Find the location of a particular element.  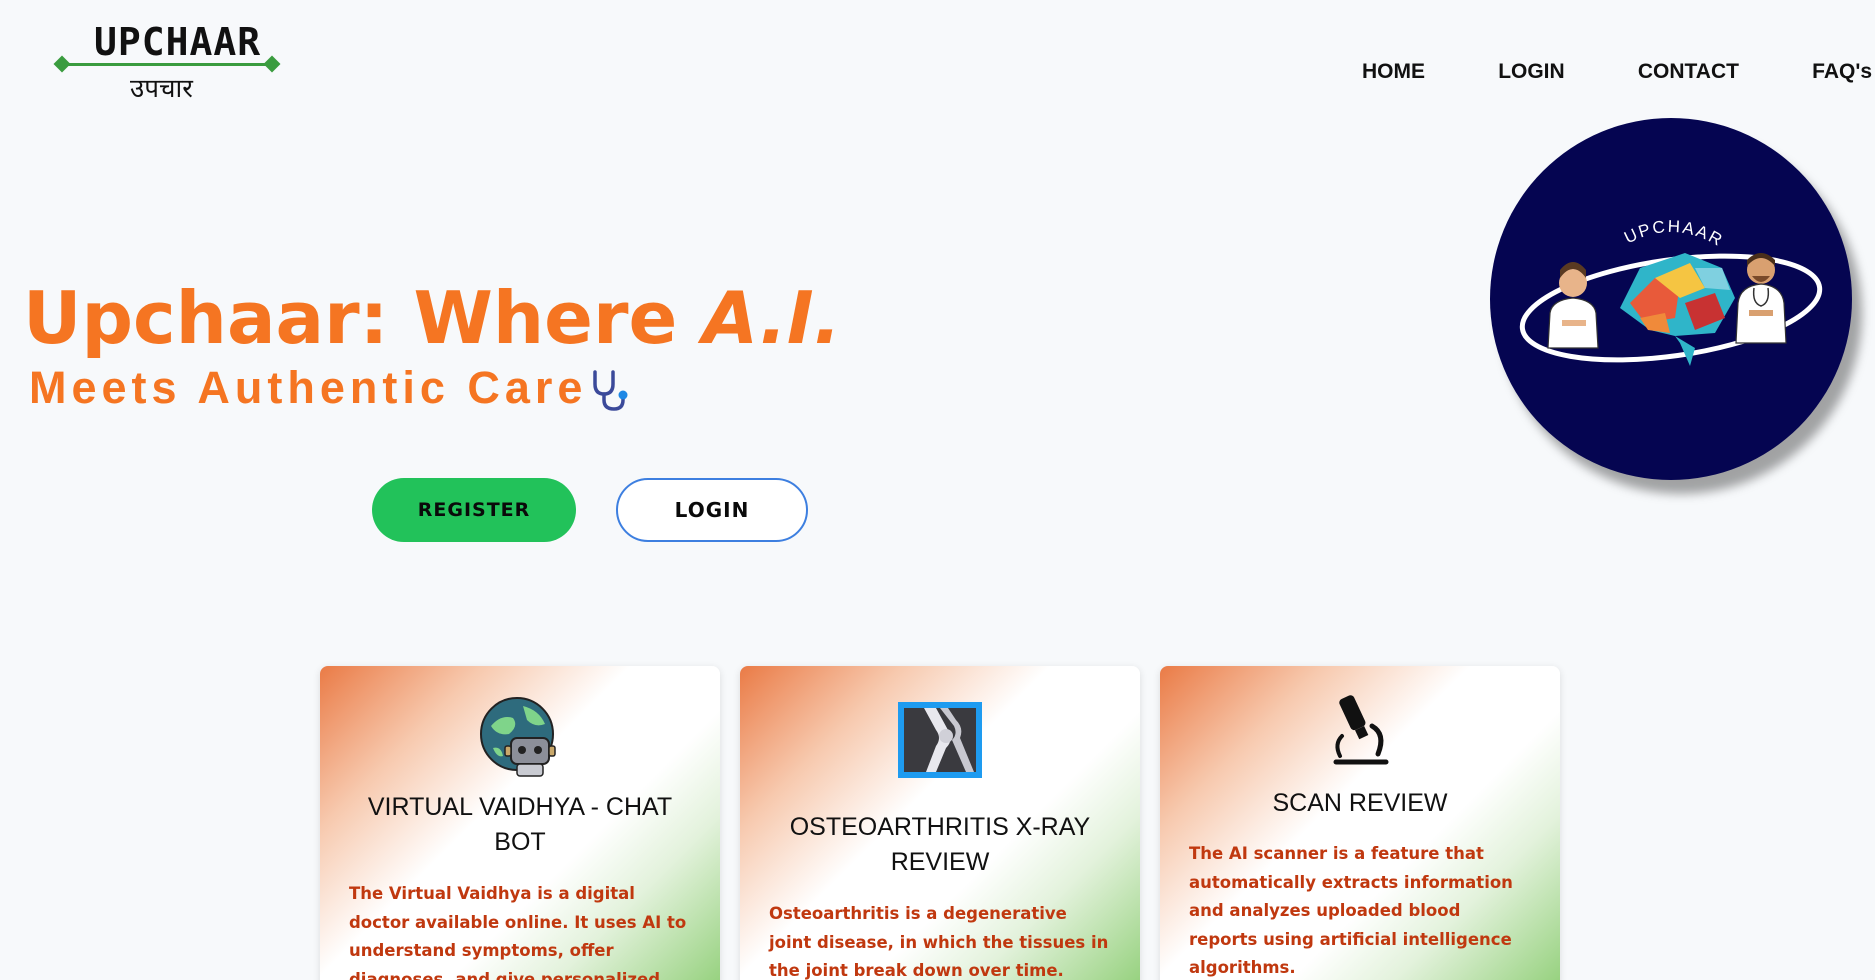

logo-text-english: UPCHAAR is located at coordinates (178, 42).